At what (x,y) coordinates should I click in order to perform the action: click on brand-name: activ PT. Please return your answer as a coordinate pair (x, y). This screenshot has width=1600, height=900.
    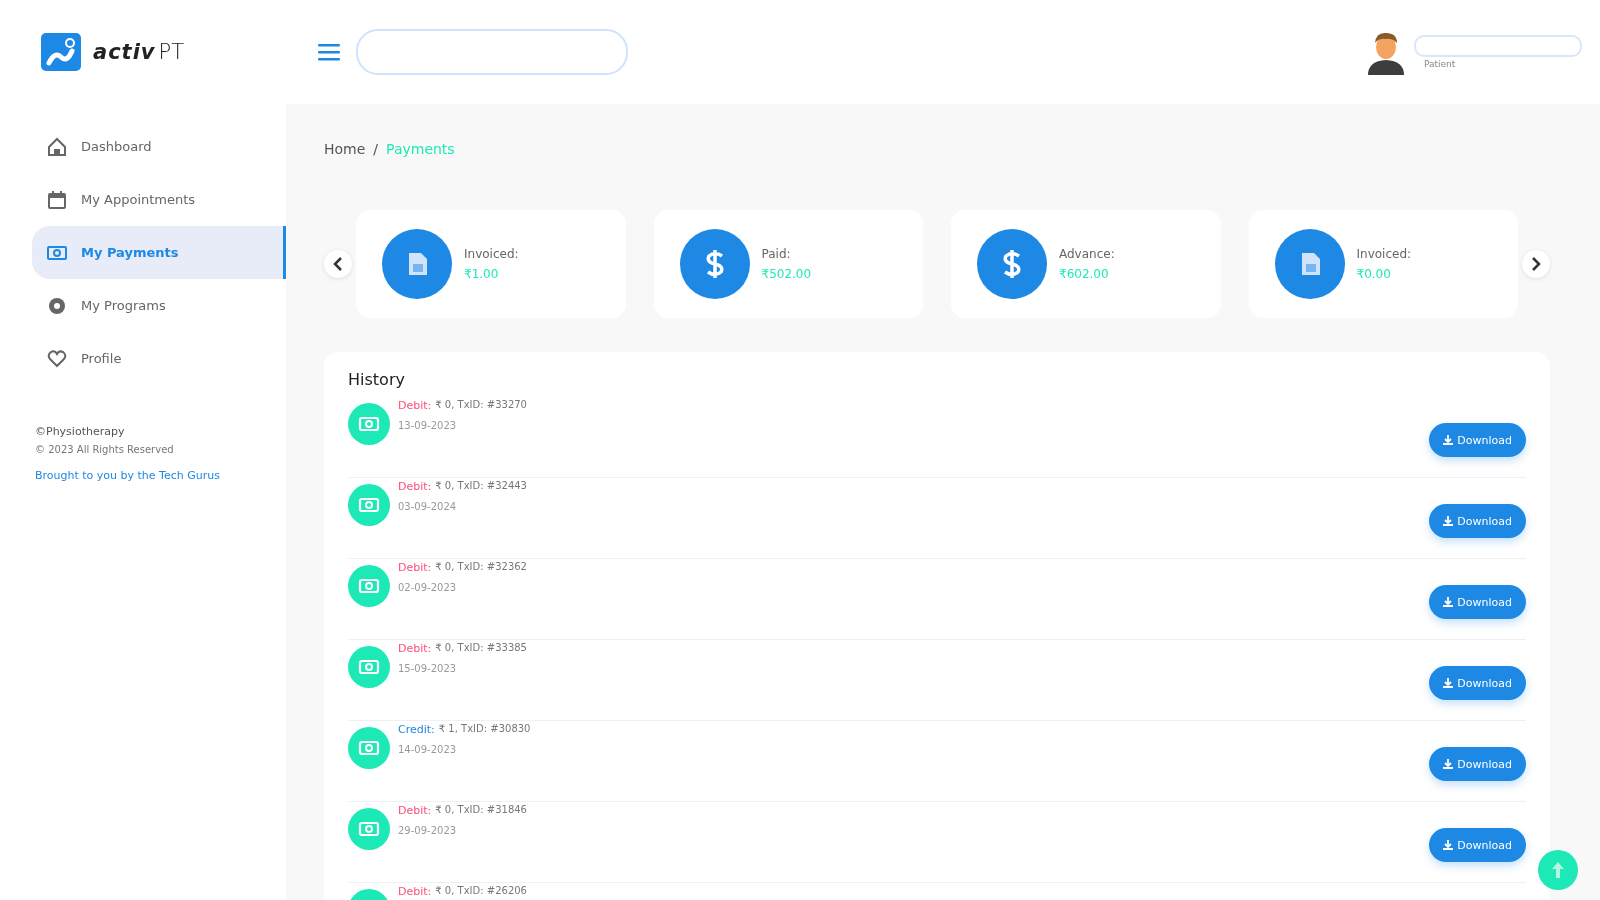
    Looking at the image, I should click on (139, 52).